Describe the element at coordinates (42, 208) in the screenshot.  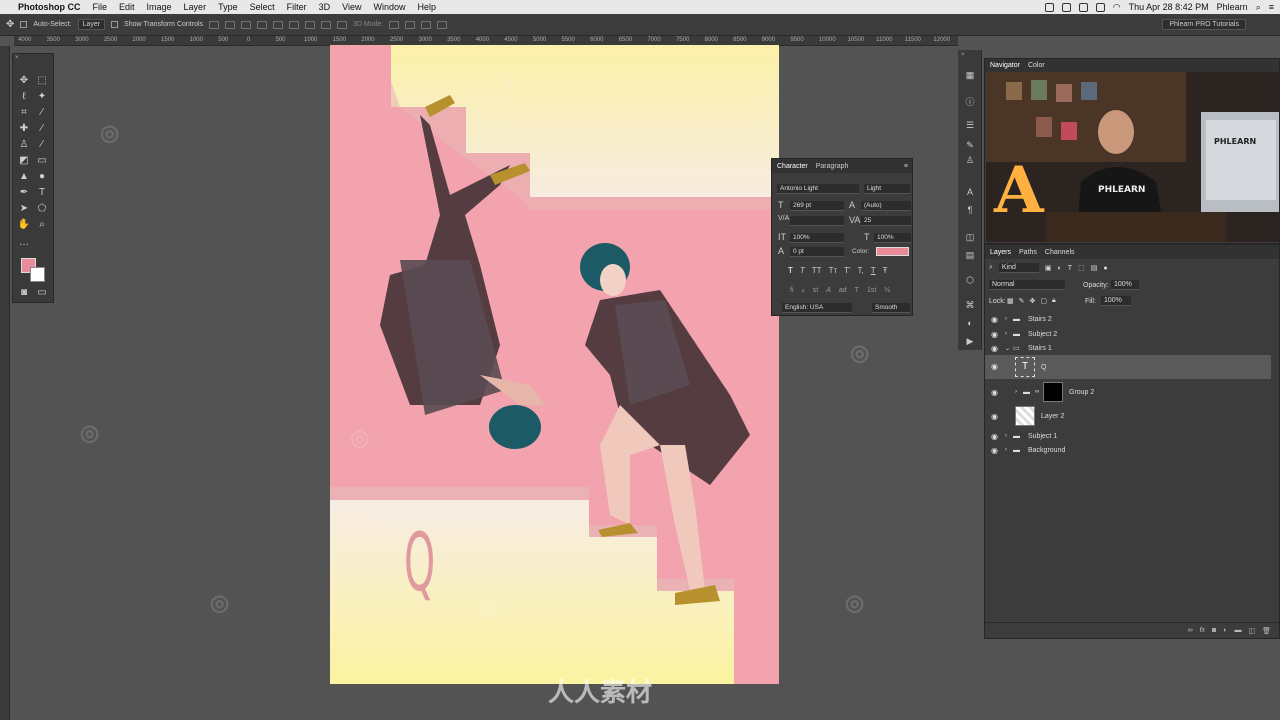
I see `shape-tool-icon: ⬠` at that location.